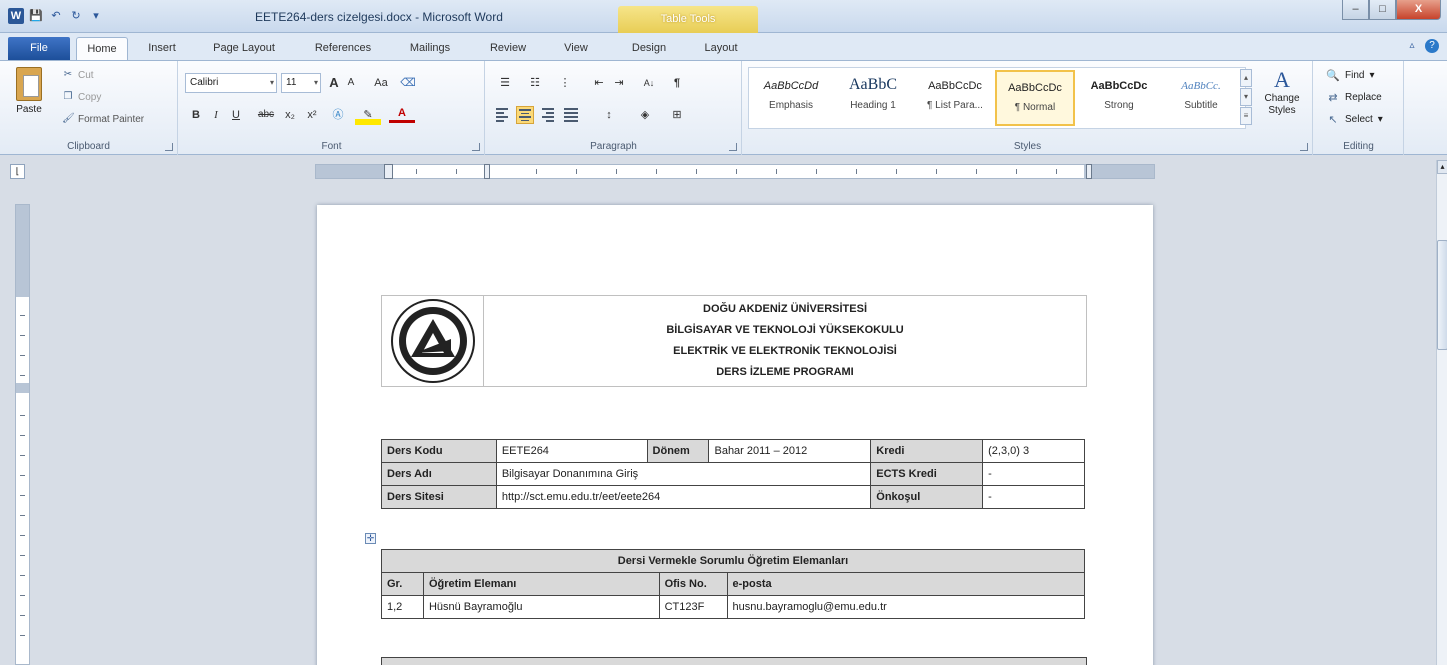 The width and height of the screenshot is (1447, 665). I want to click on right-indent-marker, so click(1089, 171).